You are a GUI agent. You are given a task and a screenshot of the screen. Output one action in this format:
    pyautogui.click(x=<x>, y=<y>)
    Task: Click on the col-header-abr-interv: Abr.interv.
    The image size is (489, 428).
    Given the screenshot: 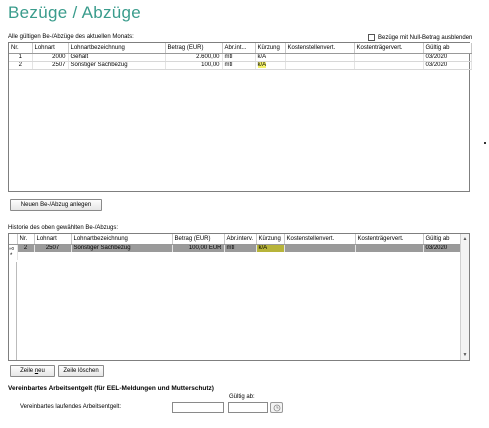 What is the action you would take?
    pyautogui.click(x=240, y=239)
    